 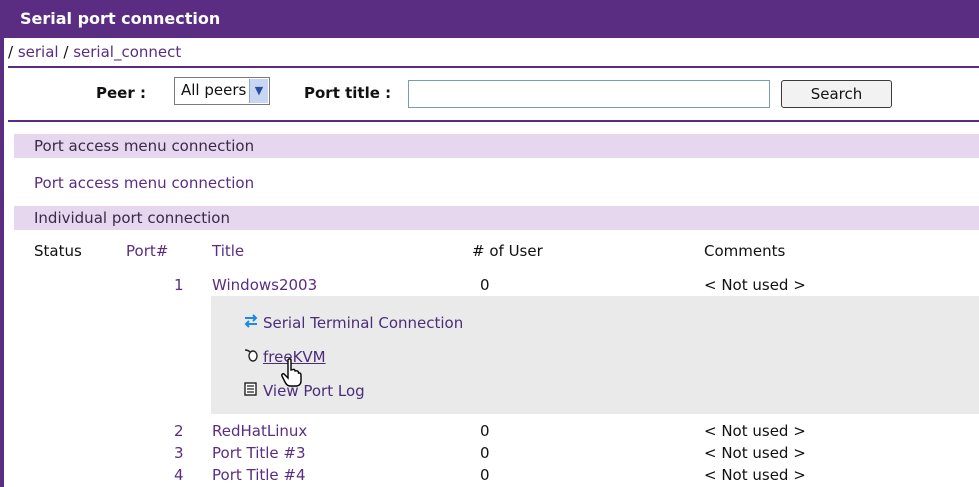 What do you see at coordinates (147, 251) in the screenshot?
I see `column-header-port: Port#` at bounding box center [147, 251].